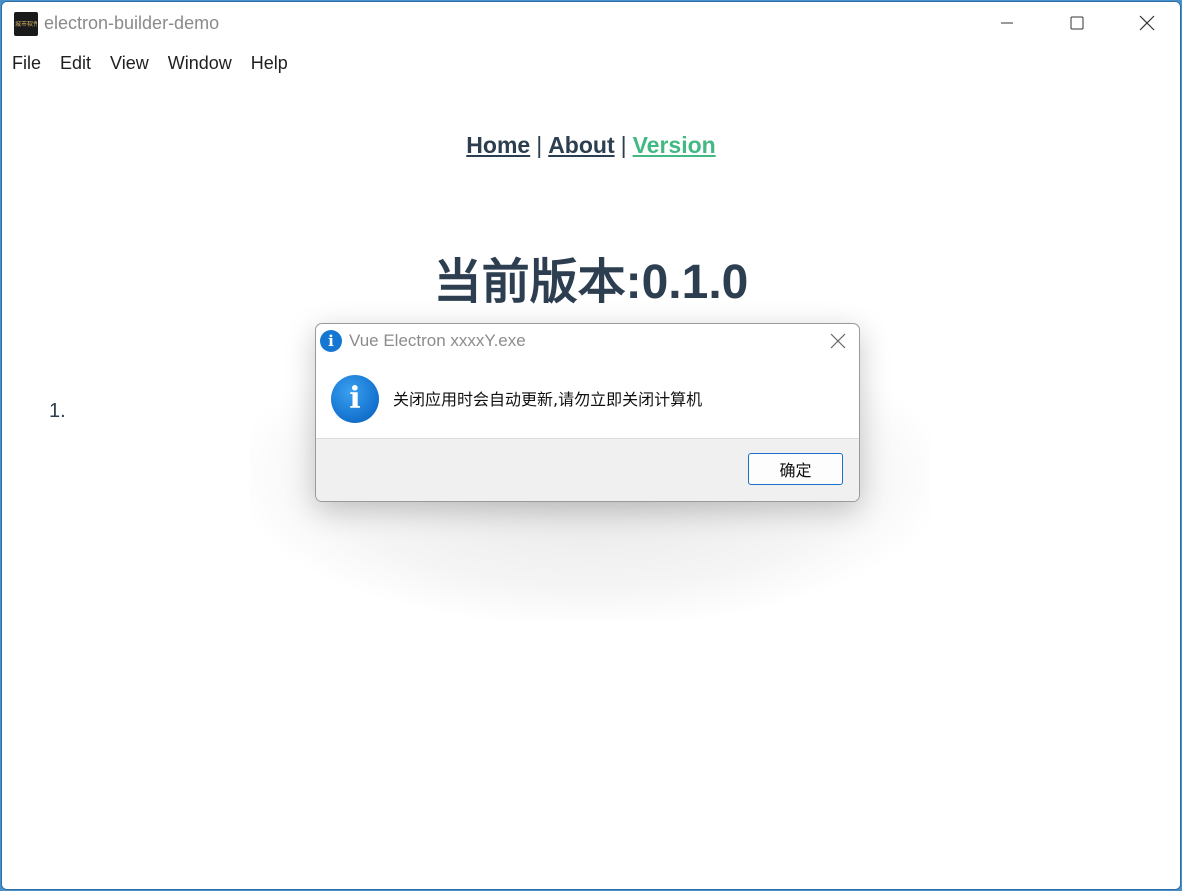 This screenshot has width=1182, height=891. I want to click on list-item-marker: 1., so click(57, 411).